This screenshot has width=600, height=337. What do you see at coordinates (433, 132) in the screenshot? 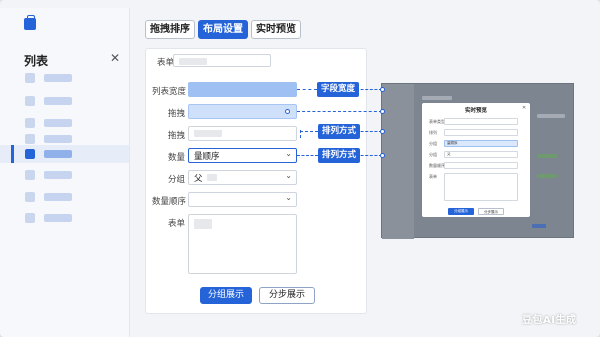
I see `modal-field-label: 排列` at bounding box center [433, 132].